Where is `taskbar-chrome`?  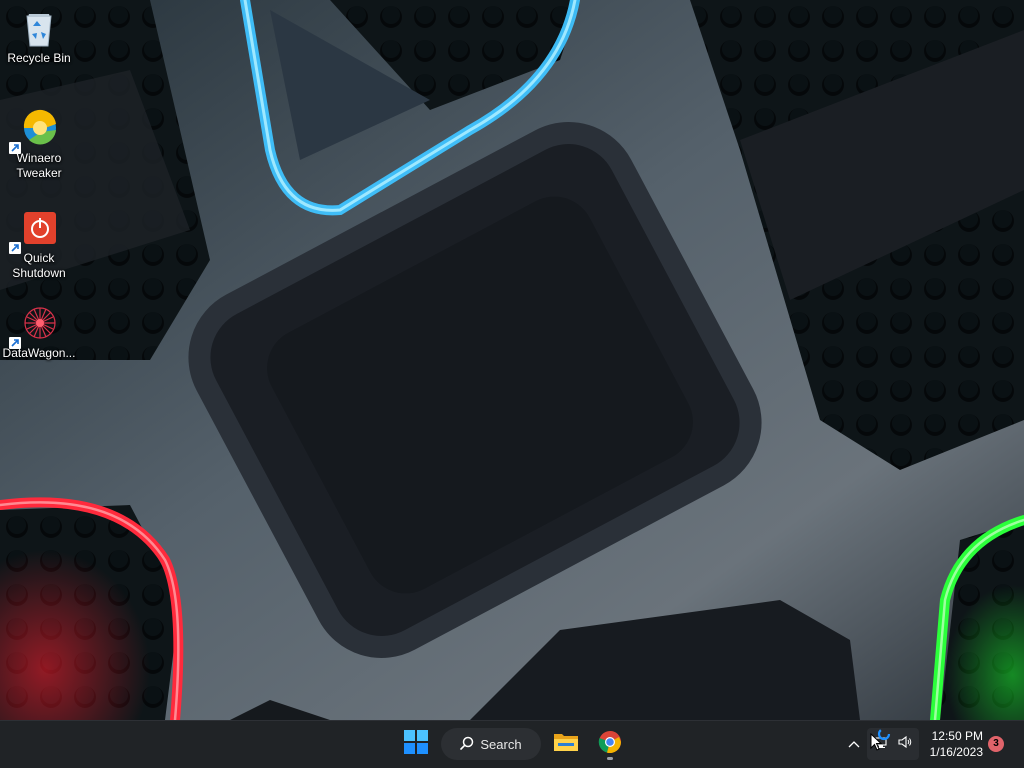 taskbar-chrome is located at coordinates (610, 744).